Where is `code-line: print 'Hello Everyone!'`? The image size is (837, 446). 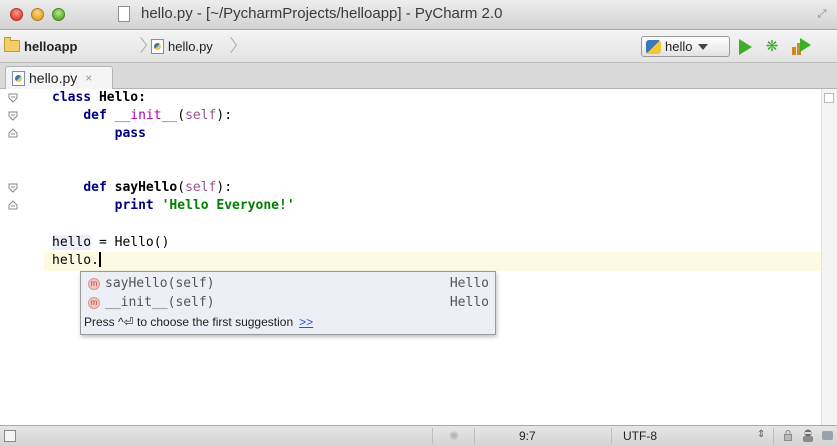 code-line: print 'Hello Everyone!' is located at coordinates (173, 206).